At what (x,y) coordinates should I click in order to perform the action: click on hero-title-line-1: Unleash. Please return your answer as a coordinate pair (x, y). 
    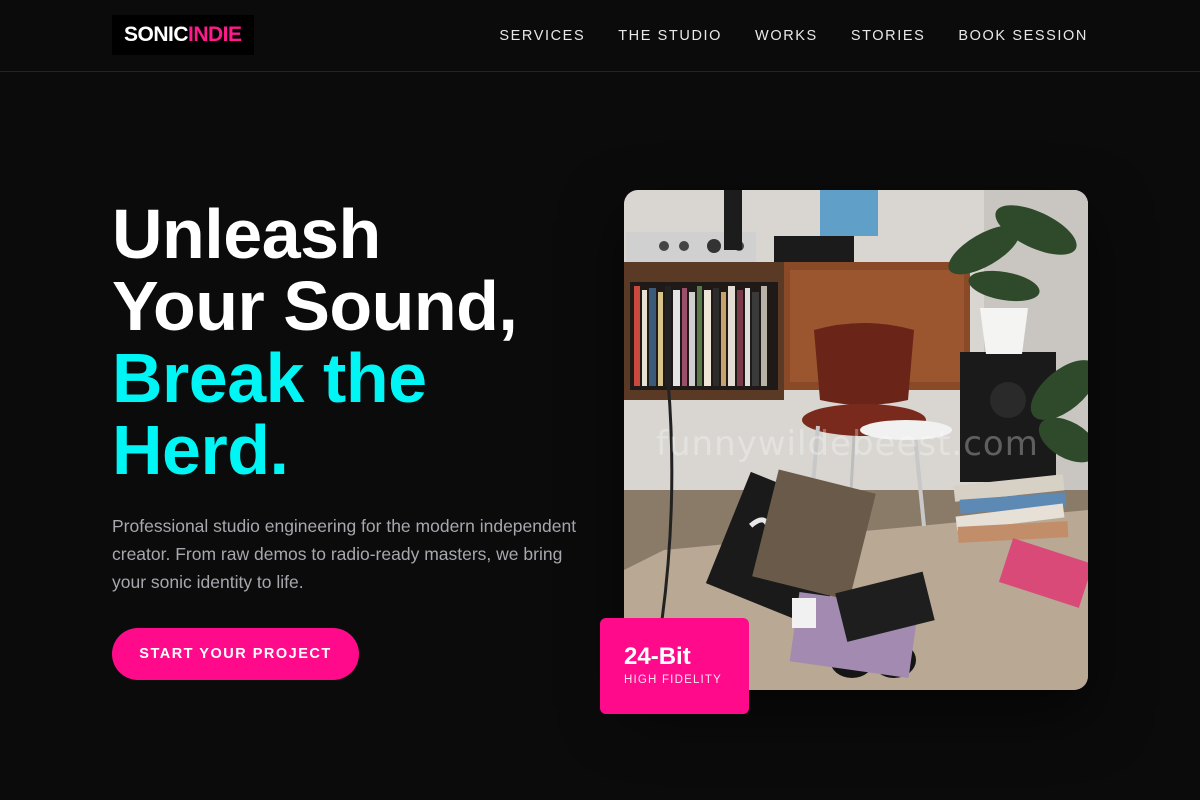
    Looking at the image, I should click on (246, 234).